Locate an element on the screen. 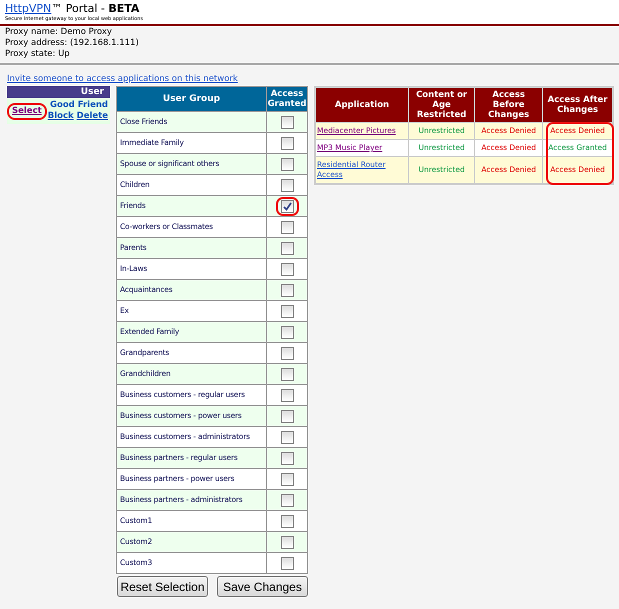 This screenshot has height=609, width=619. column-header: Application is located at coordinates (361, 104).